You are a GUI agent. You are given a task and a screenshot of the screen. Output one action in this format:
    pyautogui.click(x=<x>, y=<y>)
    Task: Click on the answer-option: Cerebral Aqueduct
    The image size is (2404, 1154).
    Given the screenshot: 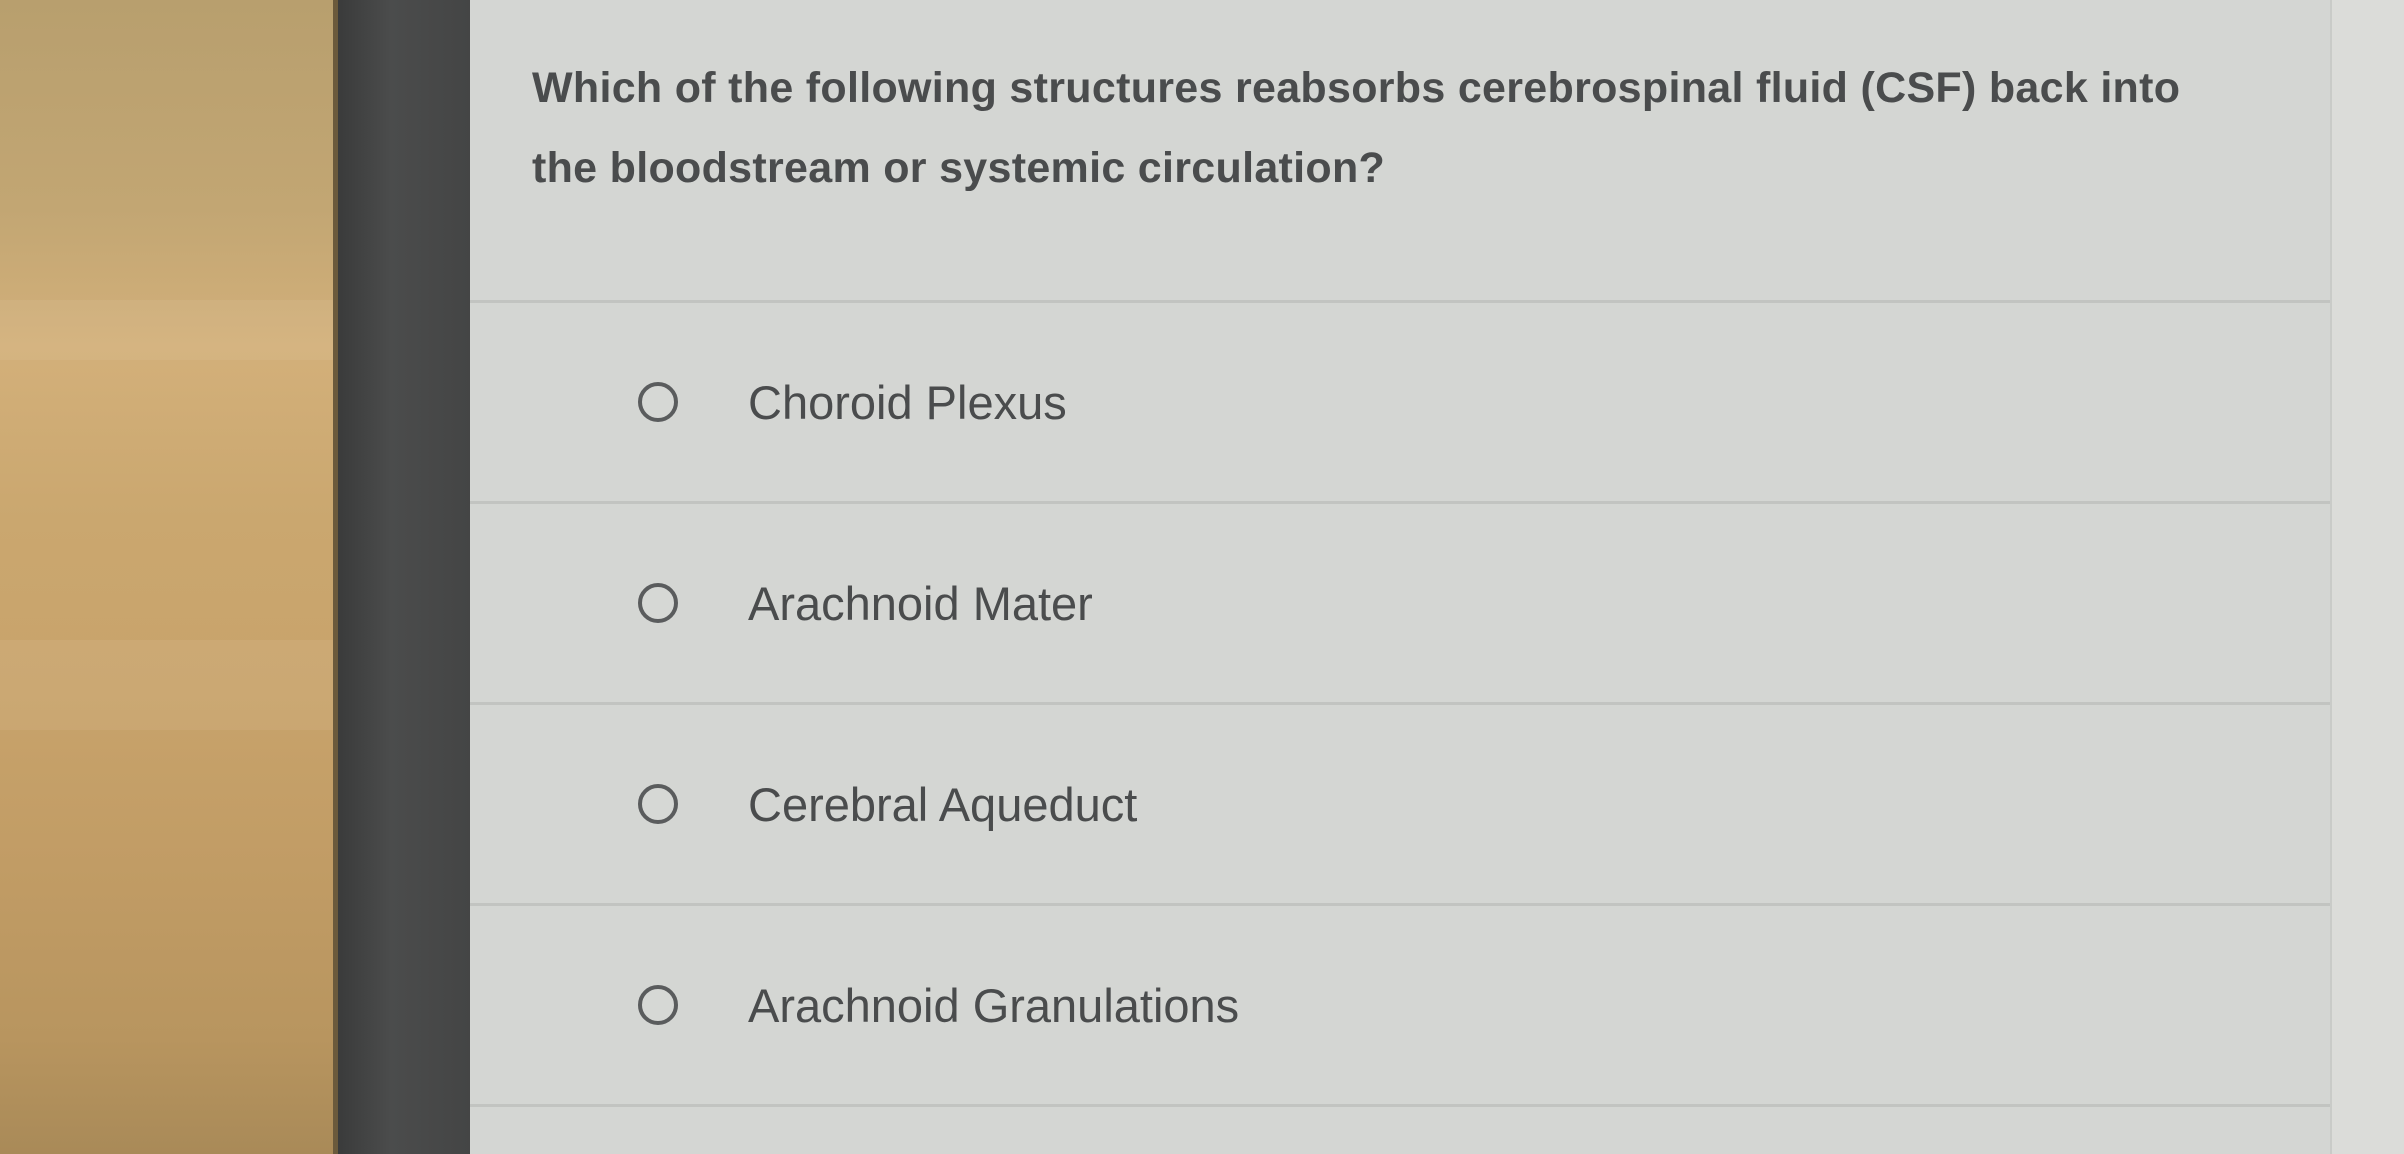 What is the action you would take?
    pyautogui.click(x=1400, y=802)
    